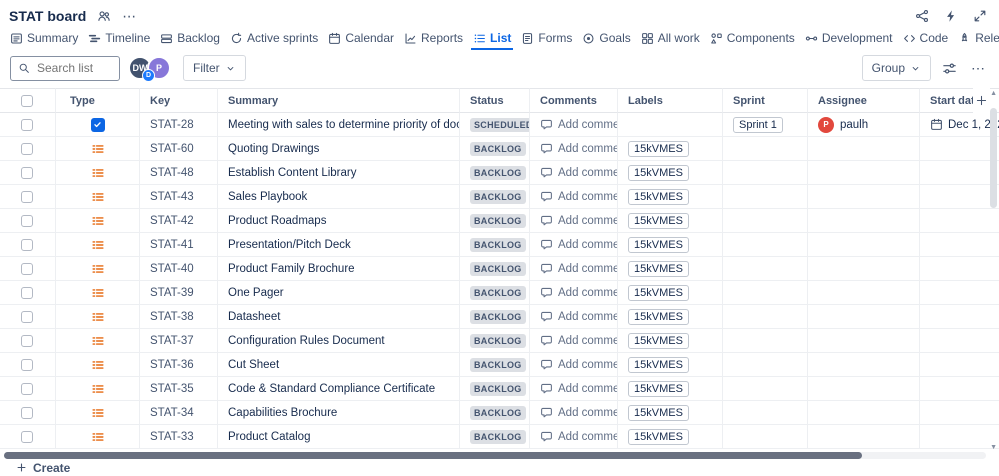  Describe the element at coordinates (926, 39) in the screenshot. I see `tab-code: Code` at that location.